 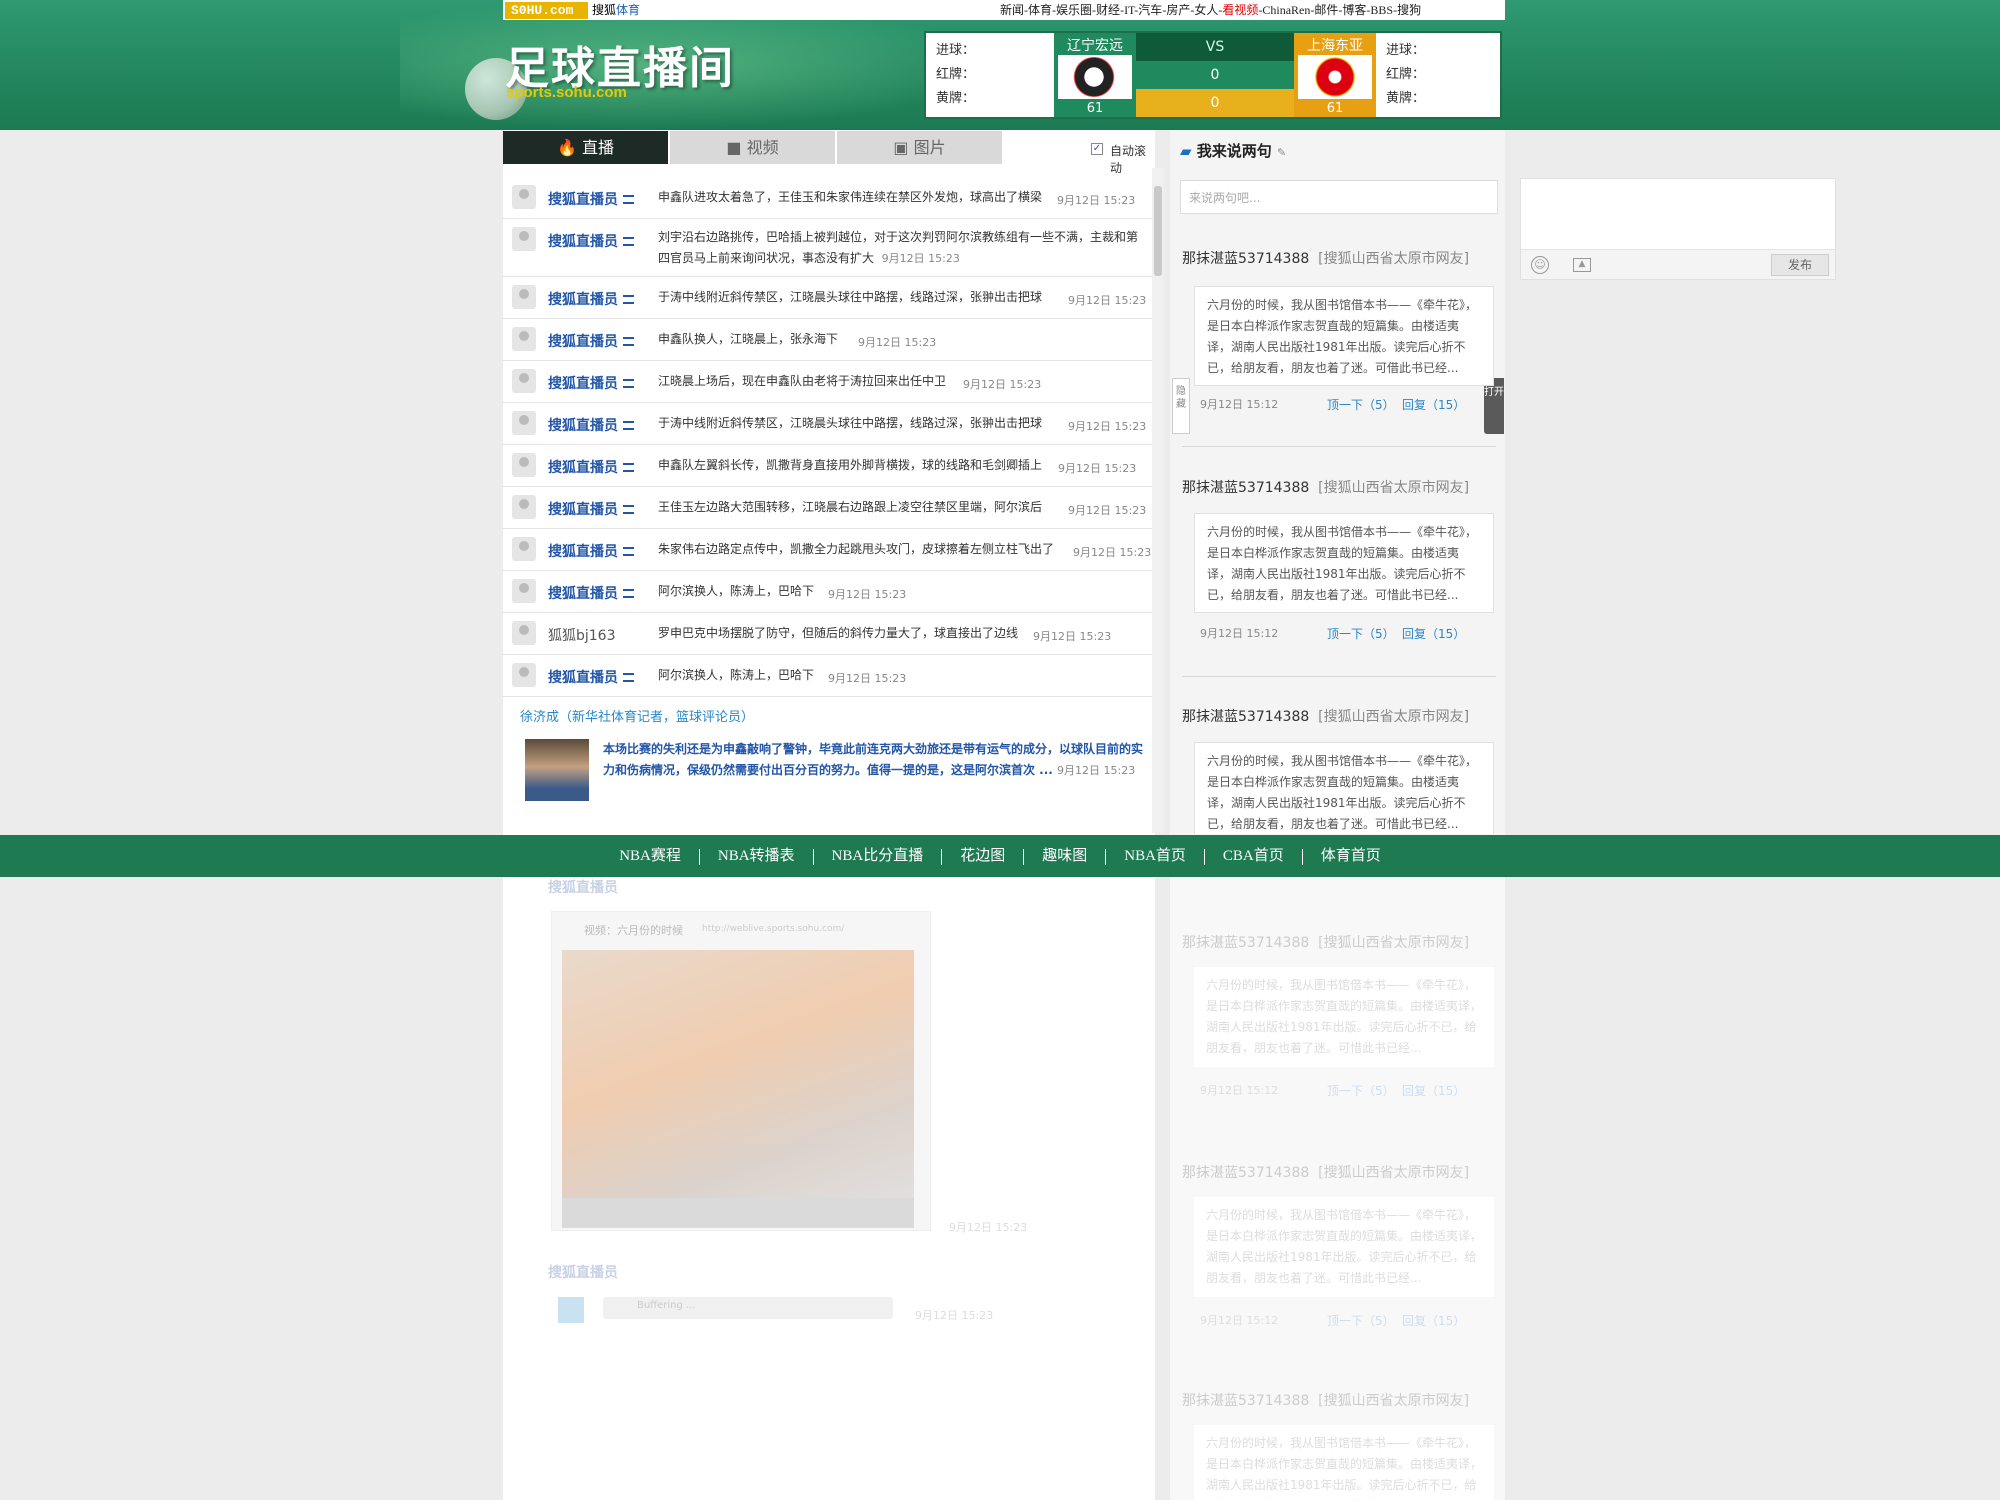 I want to click on compose-box: ☺ ▲ 发布, so click(x=1678, y=229).